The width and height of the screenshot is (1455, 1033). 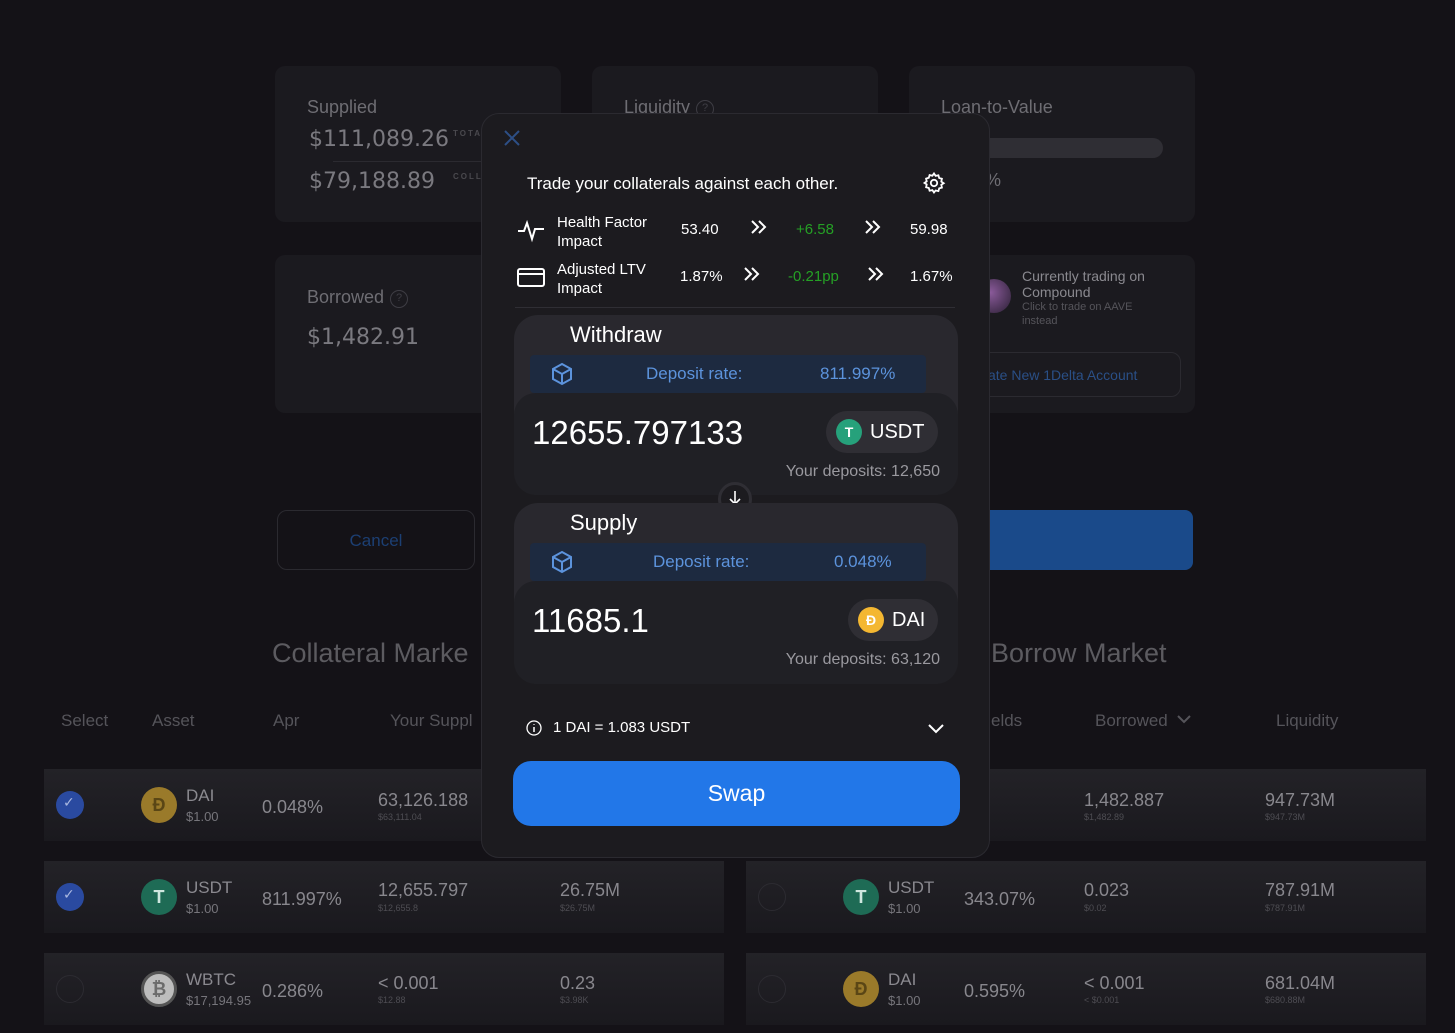 I want to click on borrowed-label-text: Borrowed, so click(x=346, y=297).